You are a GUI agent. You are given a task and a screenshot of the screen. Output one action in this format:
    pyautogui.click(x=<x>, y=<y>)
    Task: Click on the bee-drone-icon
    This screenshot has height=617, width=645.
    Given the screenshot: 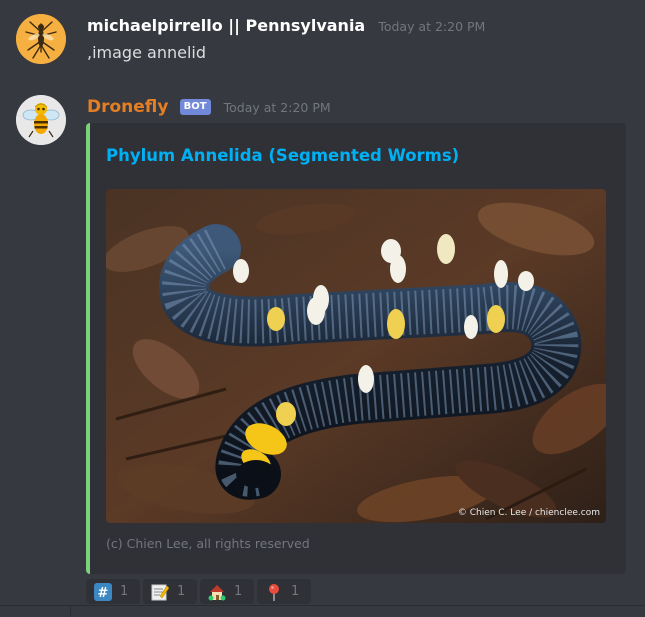 What is the action you would take?
    pyautogui.click(x=41, y=120)
    